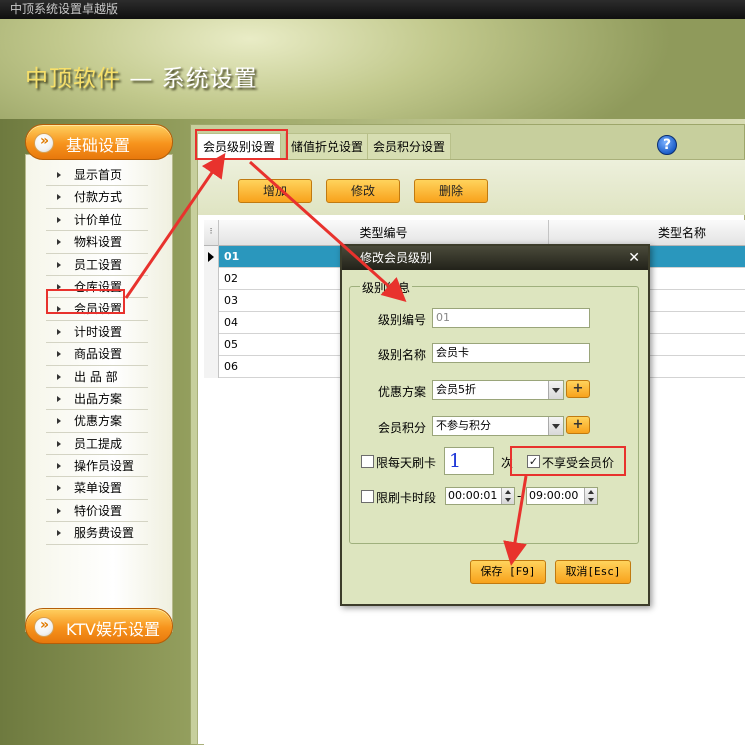 This screenshot has width=745, height=745. I want to click on sidebar-item: 物料设置, so click(97, 242).